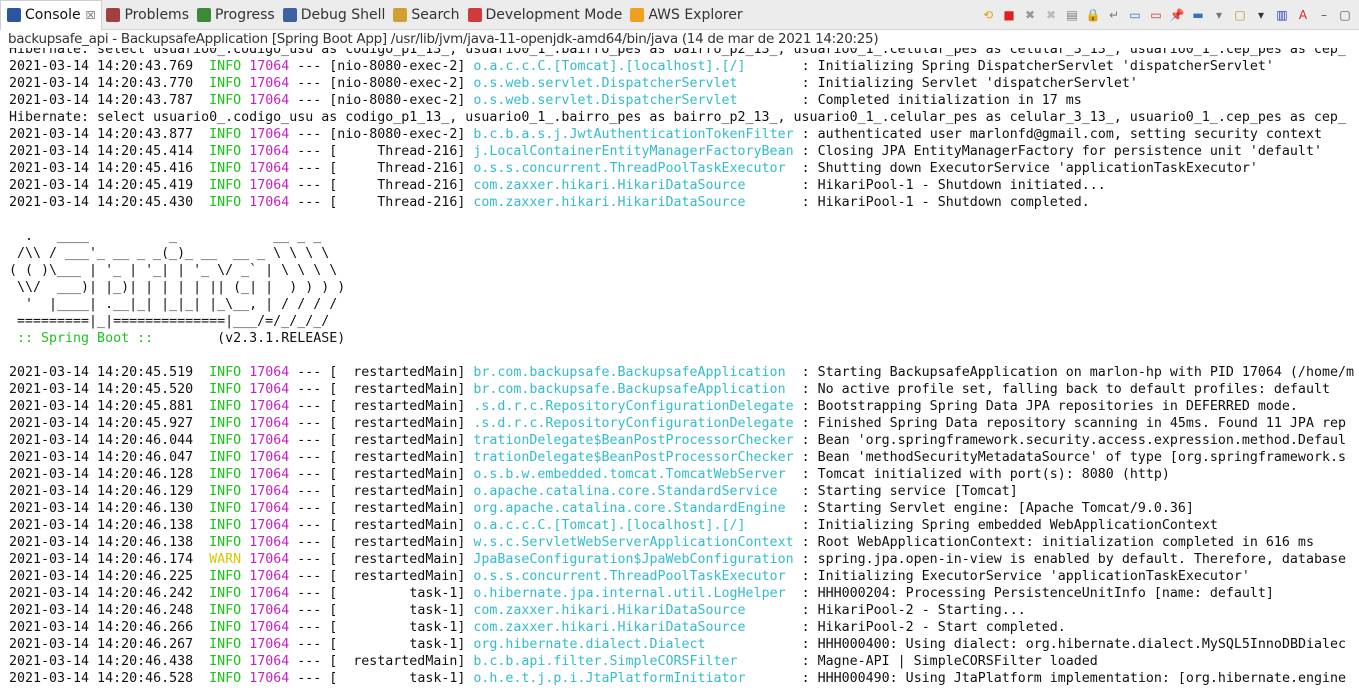  Describe the element at coordinates (101, 151) in the screenshot. I see `log-timestamp: 2021-03-14 14:20:45.414` at that location.